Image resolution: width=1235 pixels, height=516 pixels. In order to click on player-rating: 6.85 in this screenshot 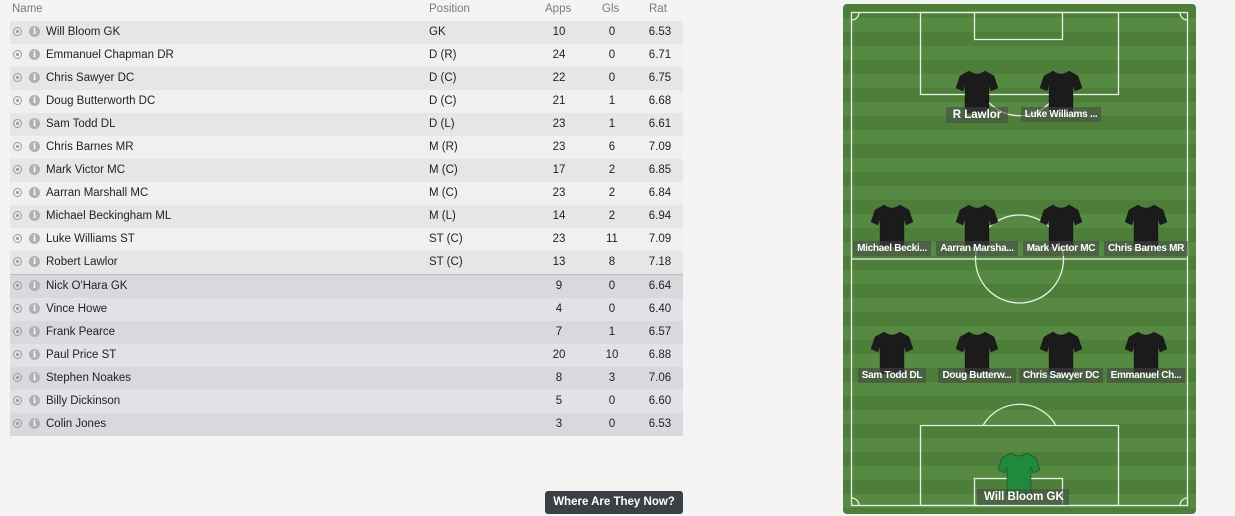, I will do `click(660, 170)`.